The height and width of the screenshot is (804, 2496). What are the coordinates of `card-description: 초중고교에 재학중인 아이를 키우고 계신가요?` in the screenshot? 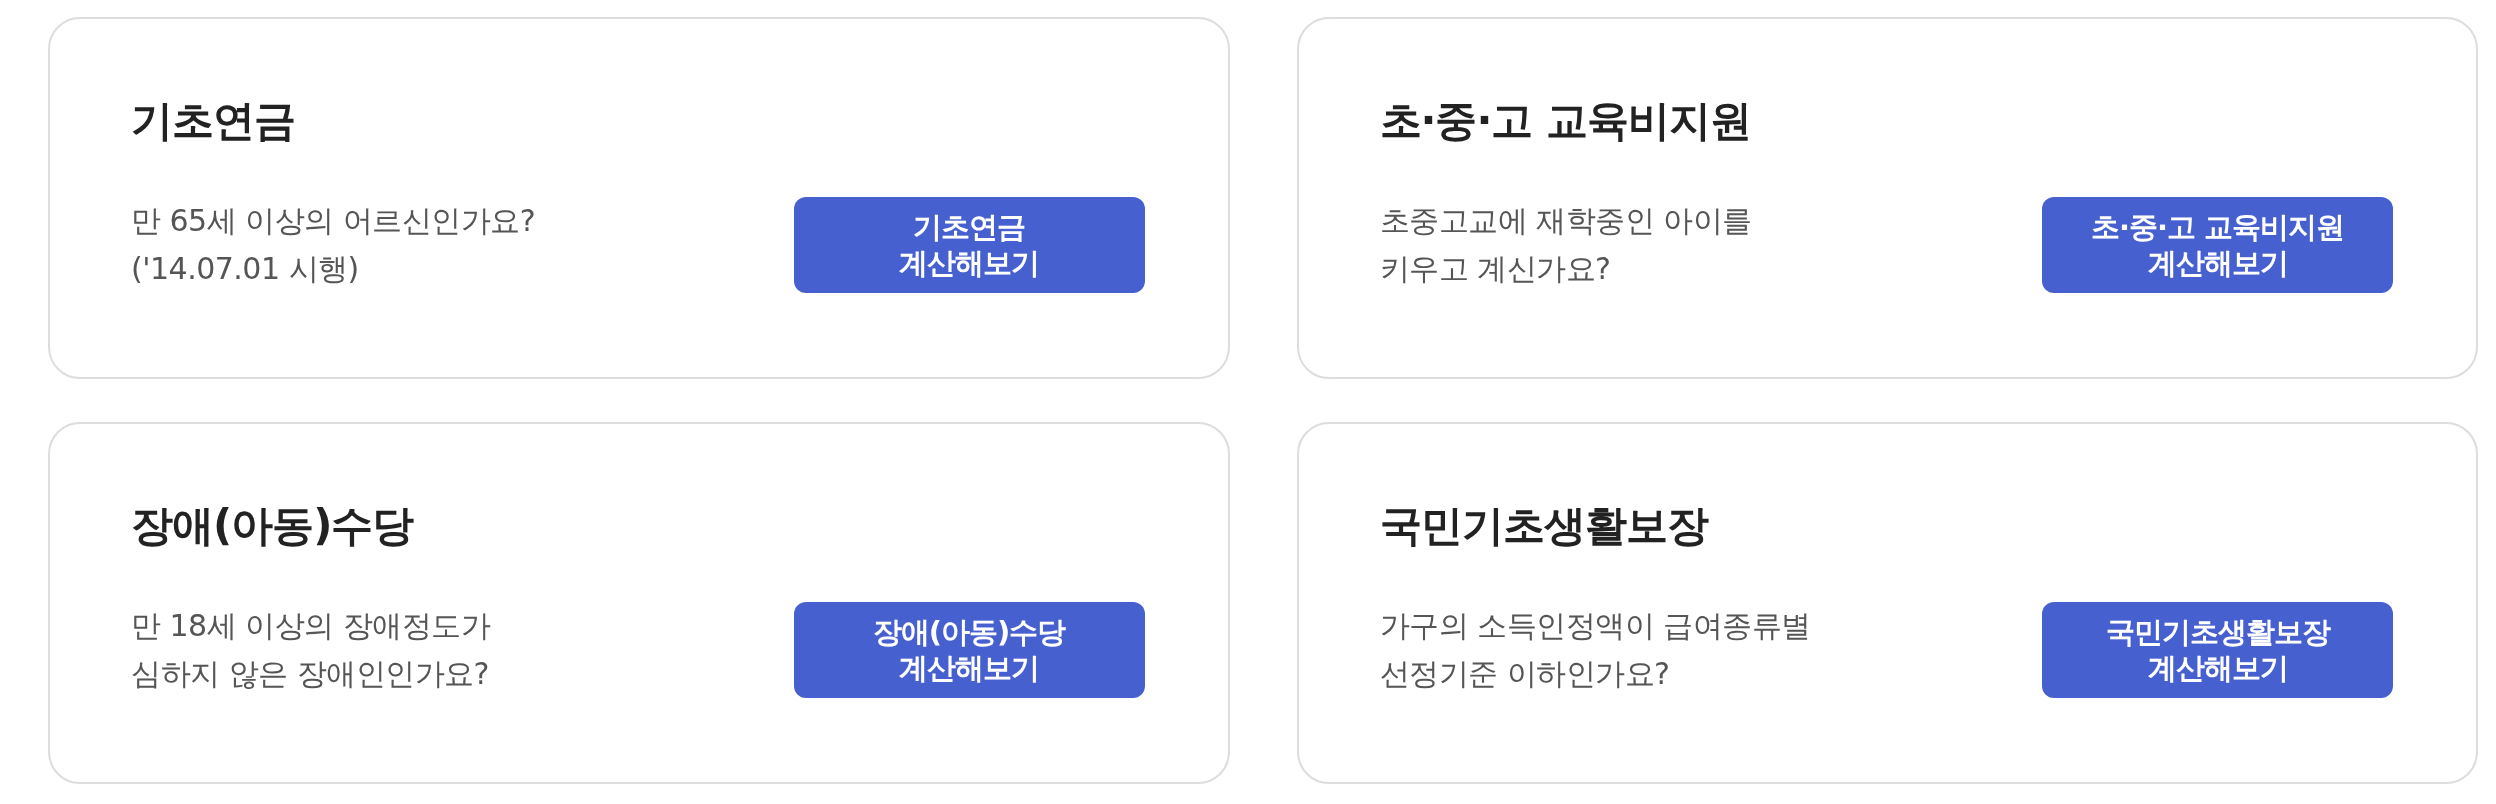 It's located at (1565, 245).